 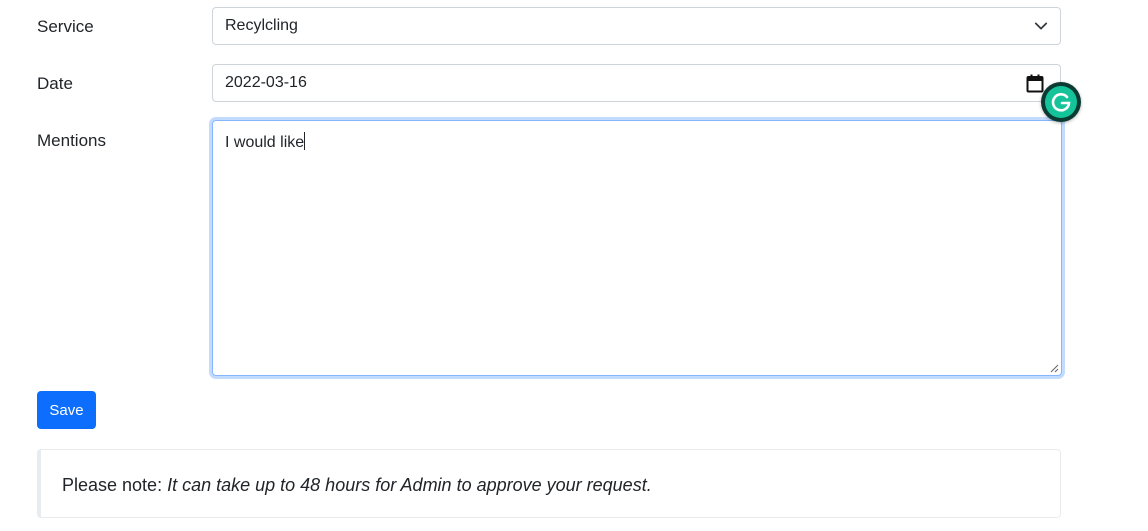 I want to click on chevron-down-icon, so click(x=1041, y=26).